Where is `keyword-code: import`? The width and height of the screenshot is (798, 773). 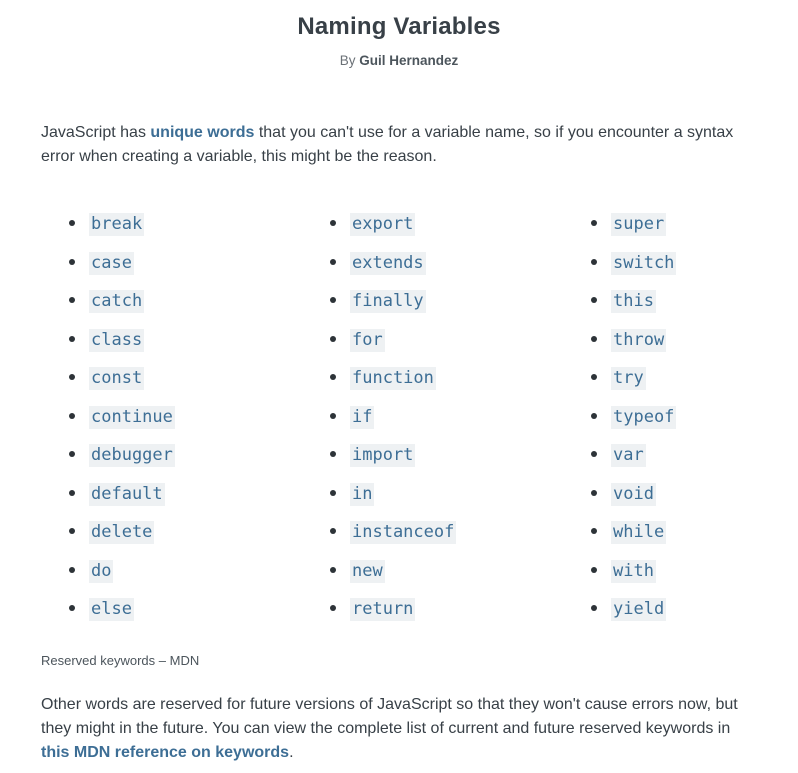 keyword-code: import is located at coordinates (383, 455).